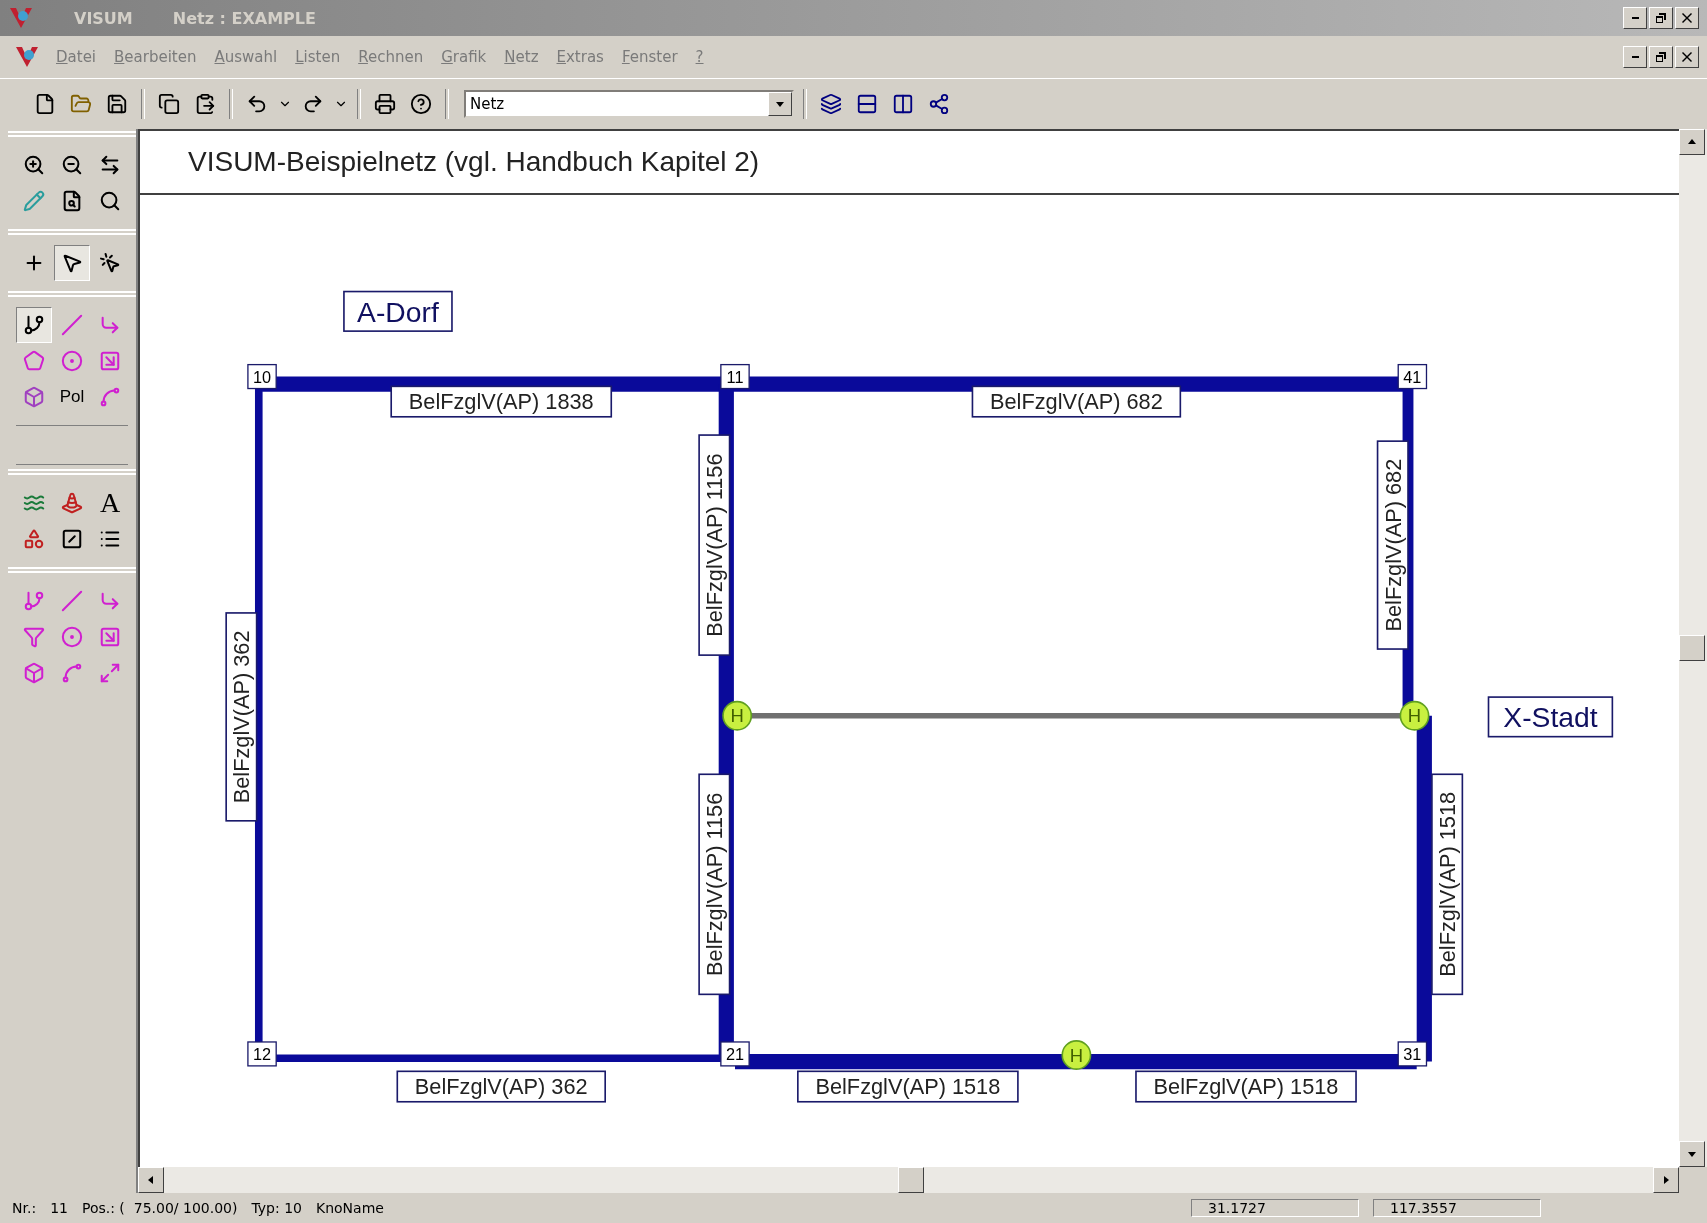 The width and height of the screenshot is (1707, 1223). What do you see at coordinates (110, 503) in the screenshot?
I see `tool-button: A` at bounding box center [110, 503].